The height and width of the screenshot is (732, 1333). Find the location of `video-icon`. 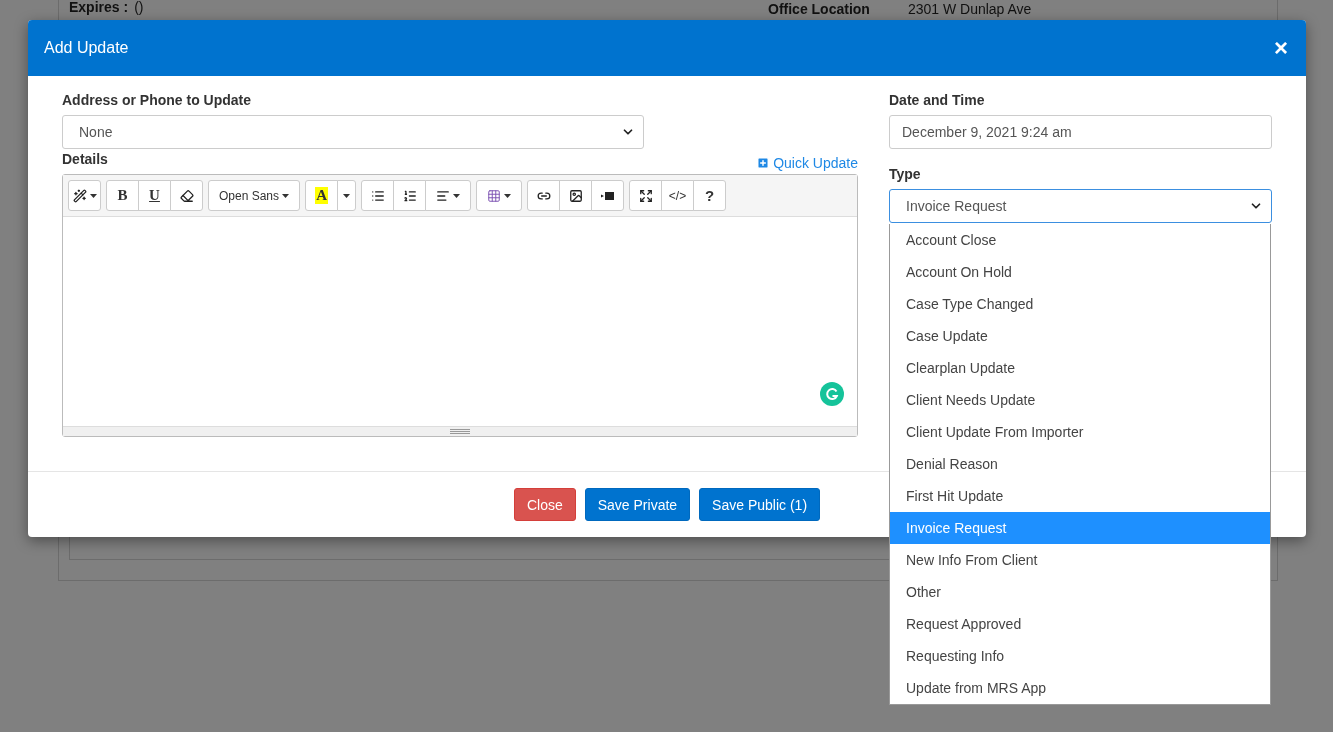

video-icon is located at coordinates (608, 195).